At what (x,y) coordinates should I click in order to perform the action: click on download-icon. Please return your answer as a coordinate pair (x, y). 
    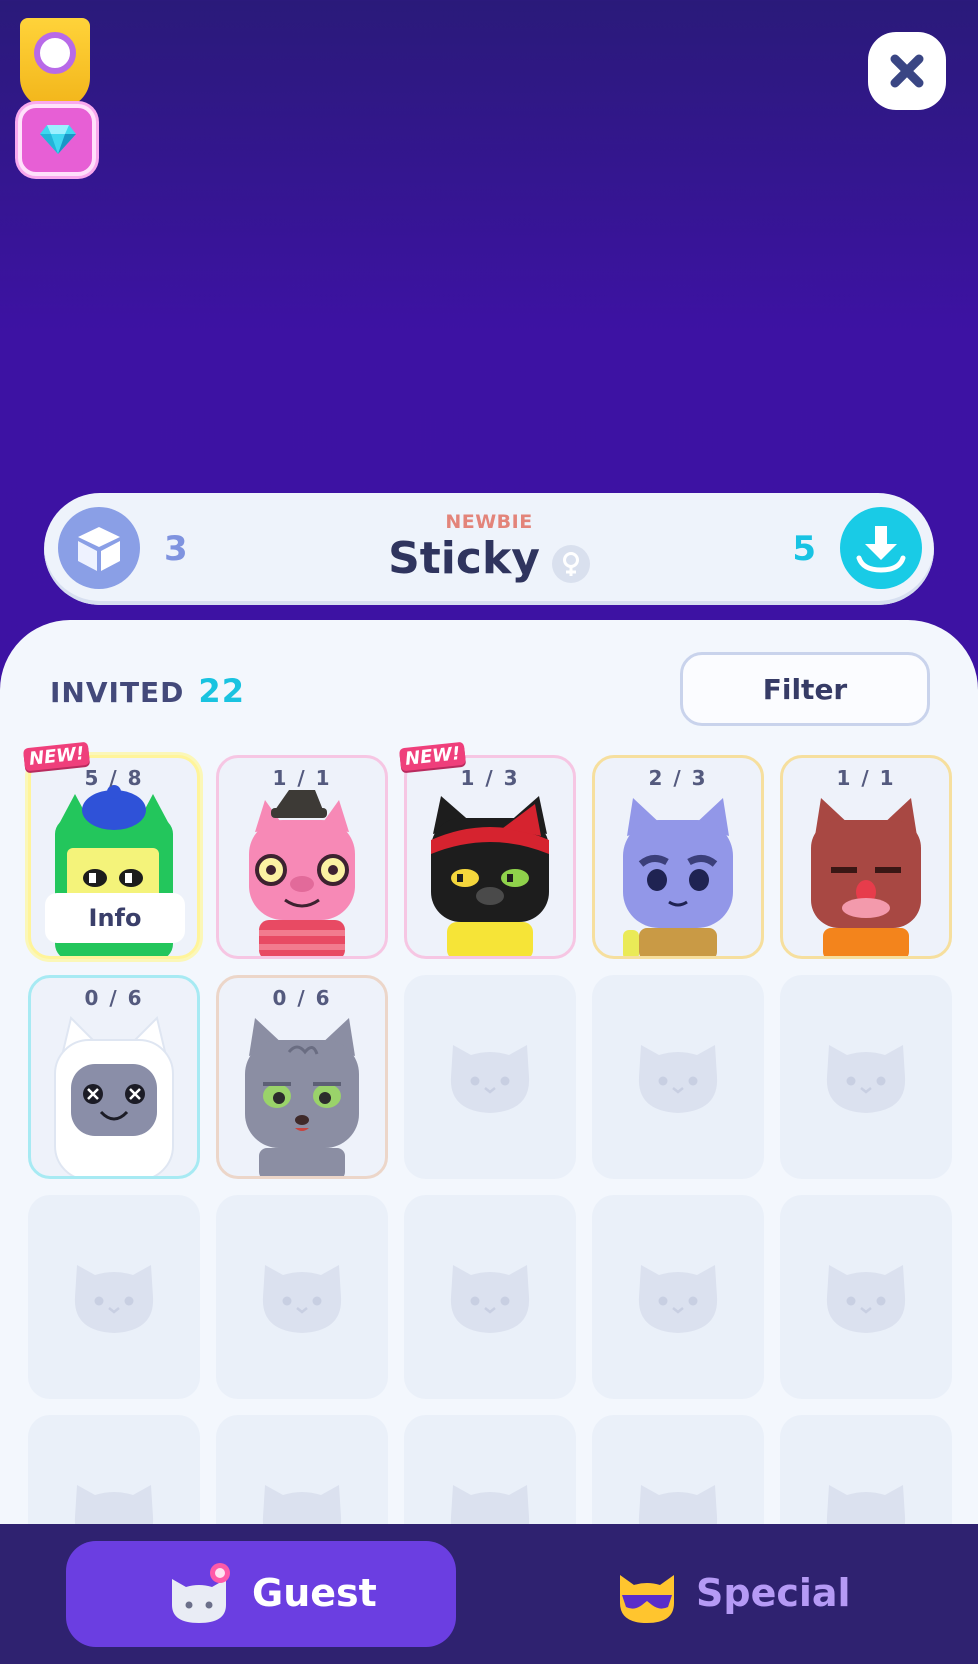
    Looking at the image, I should click on (881, 549).